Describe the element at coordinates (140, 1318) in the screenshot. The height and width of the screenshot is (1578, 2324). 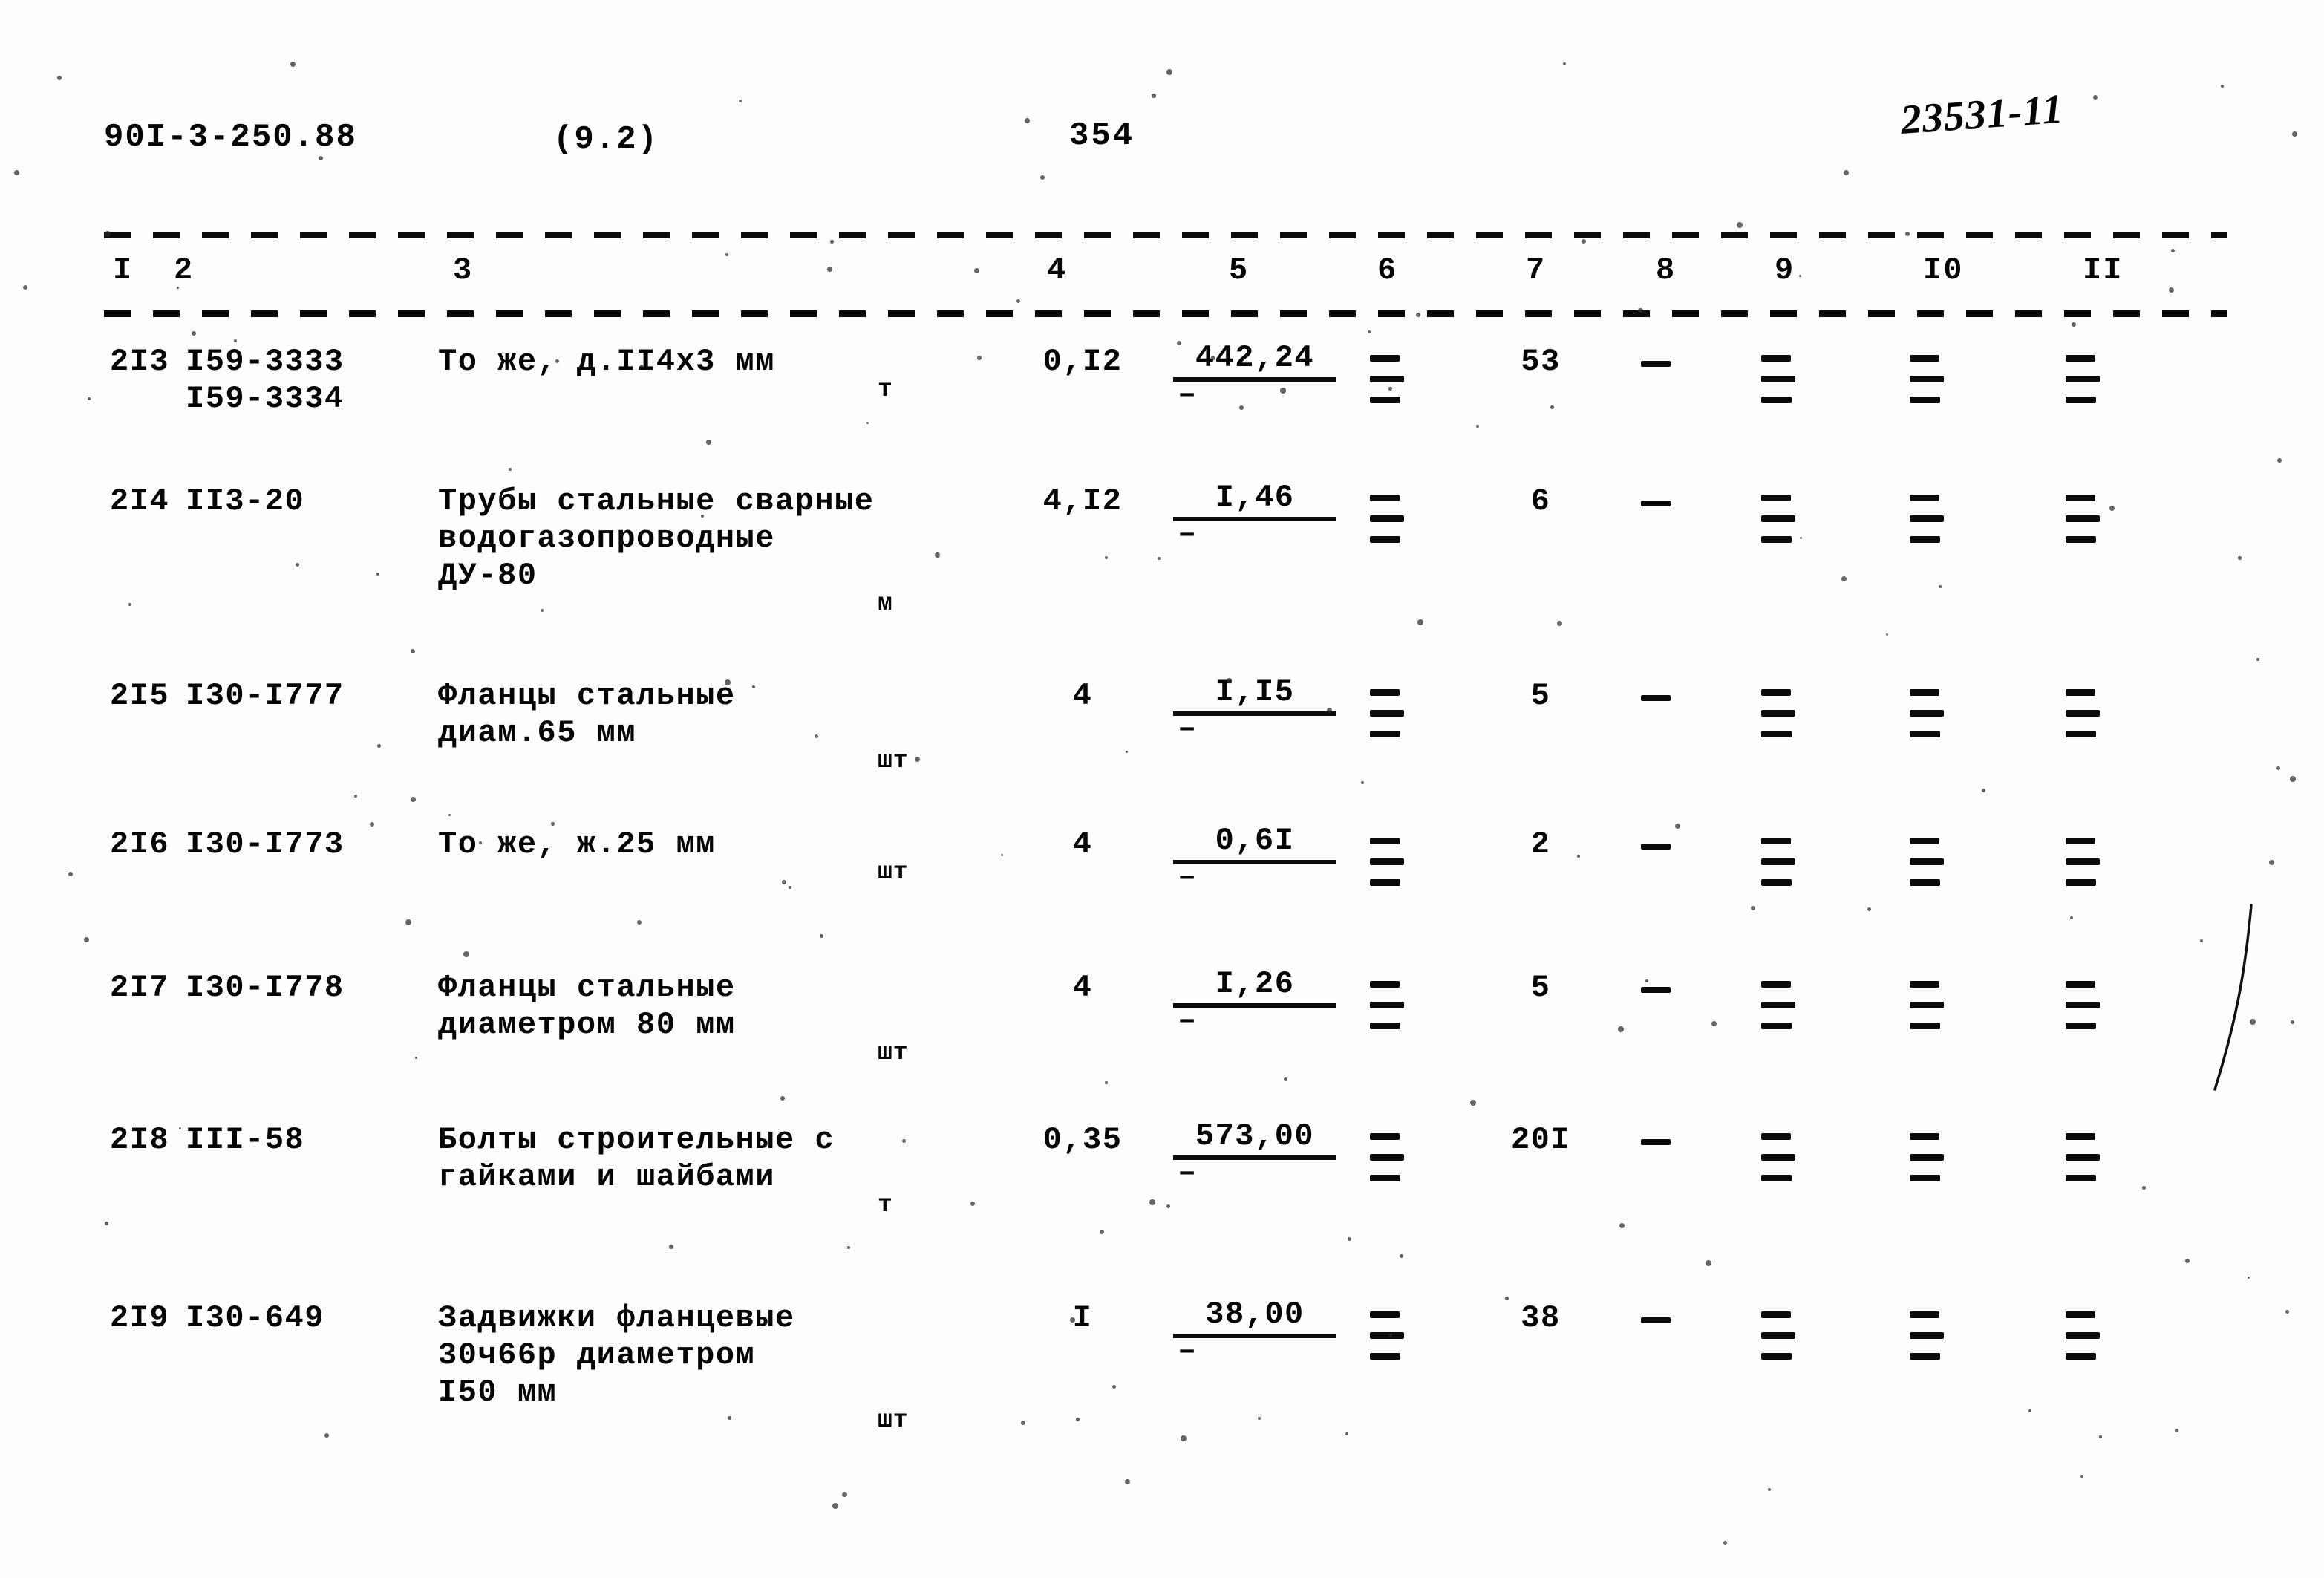
I see `row-item-number: 2I9` at that location.